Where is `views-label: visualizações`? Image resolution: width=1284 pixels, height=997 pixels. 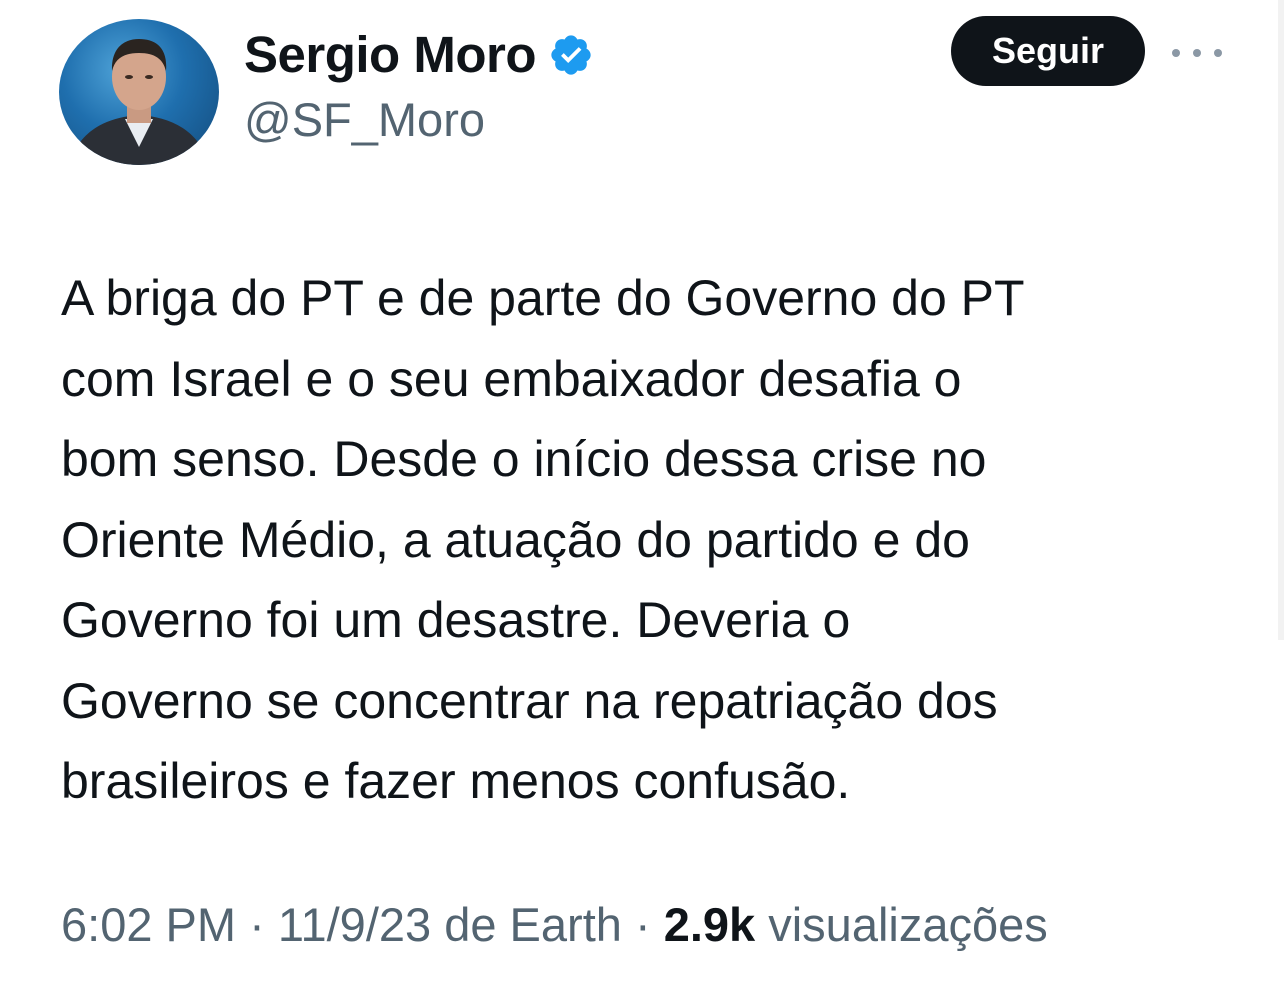 views-label: visualizações is located at coordinates (908, 924).